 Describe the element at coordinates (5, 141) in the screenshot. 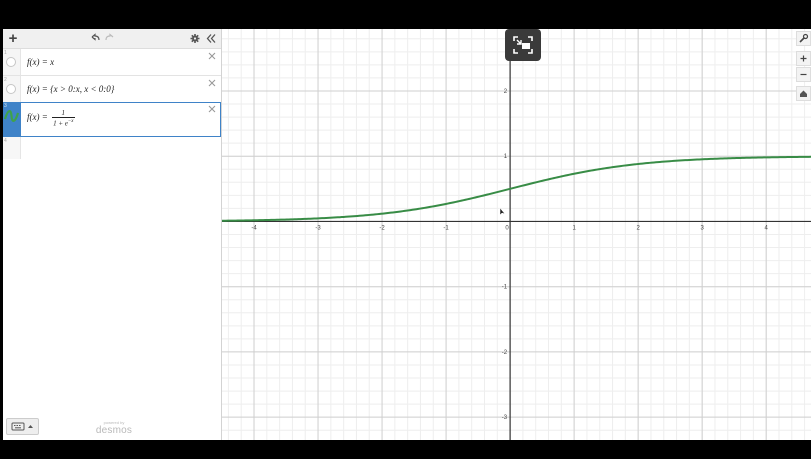

I see `expression-number: 4` at that location.